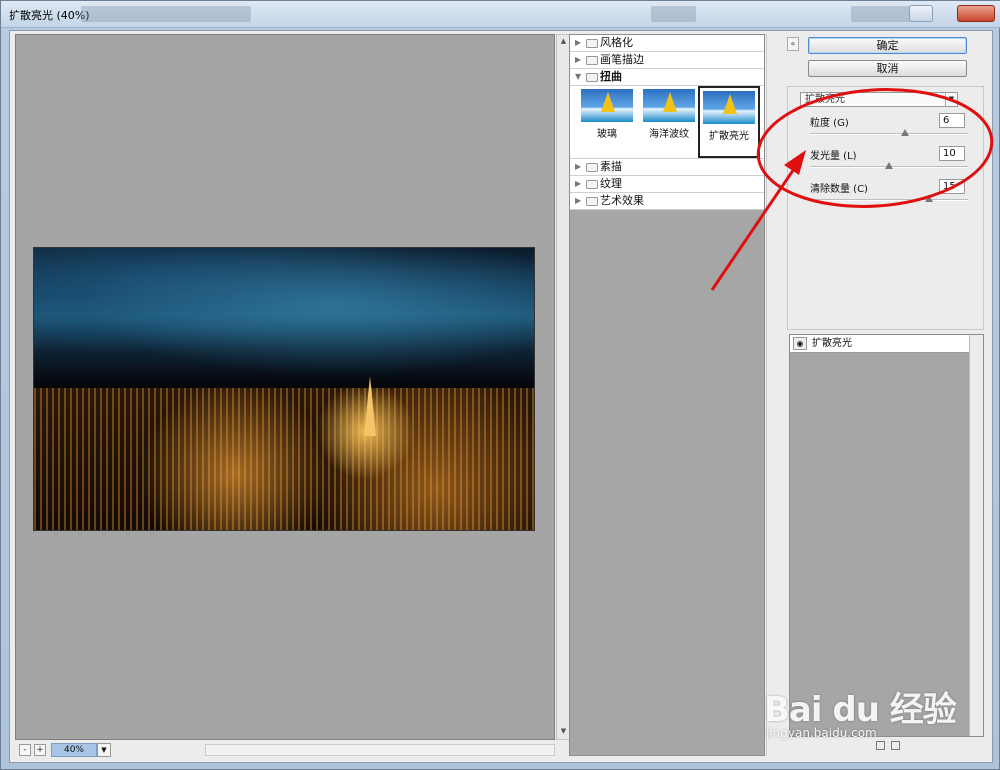 The height and width of the screenshot is (770, 1000). I want to click on param-clear-amount: 清除数量 (C) 15, so click(890, 194).